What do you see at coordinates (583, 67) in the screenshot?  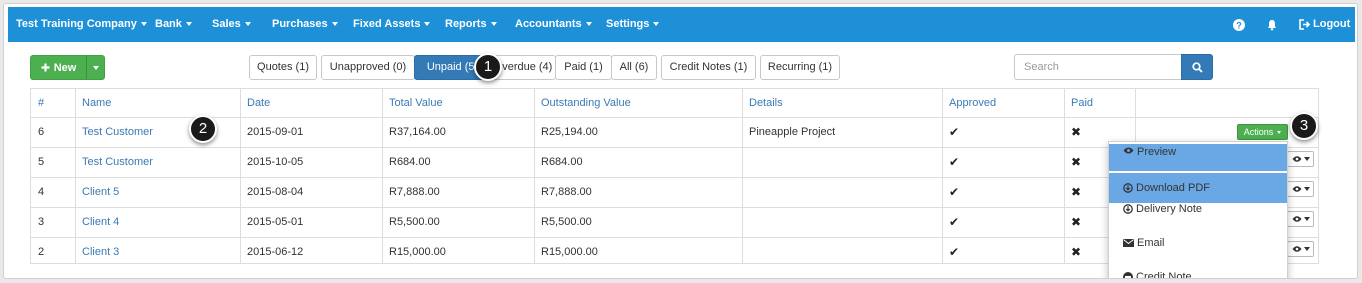 I see `tab-paid: Paid (1)` at bounding box center [583, 67].